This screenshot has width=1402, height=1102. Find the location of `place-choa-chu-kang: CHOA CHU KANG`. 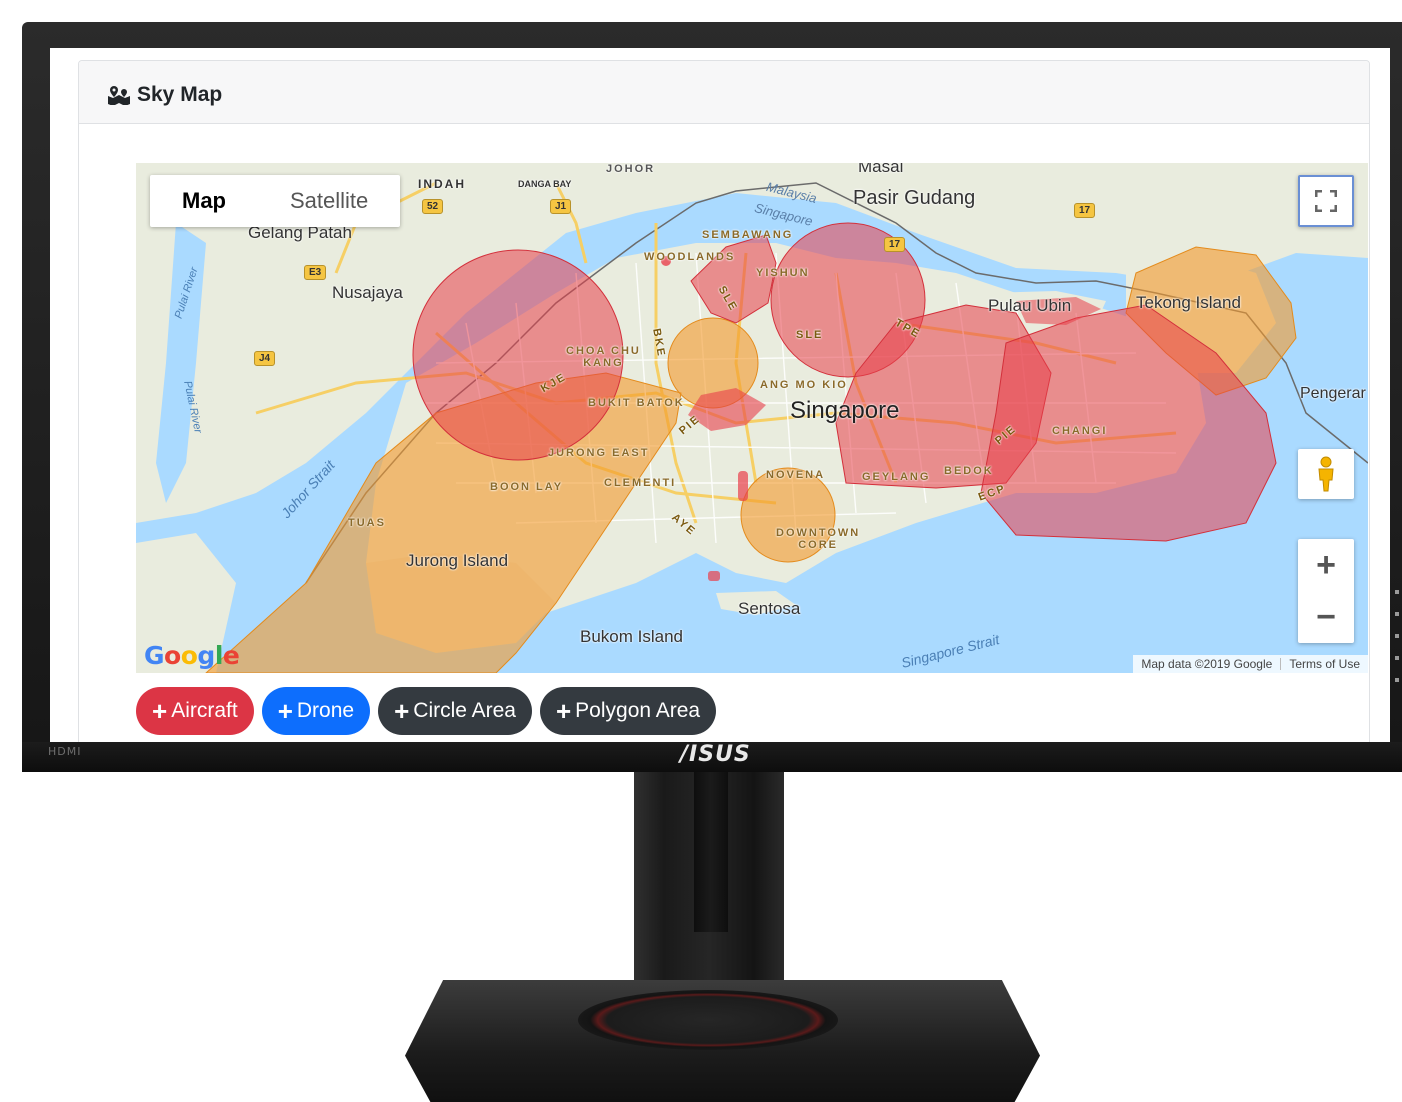

place-choa-chu-kang: CHOA CHU KANG is located at coordinates (603, 357).